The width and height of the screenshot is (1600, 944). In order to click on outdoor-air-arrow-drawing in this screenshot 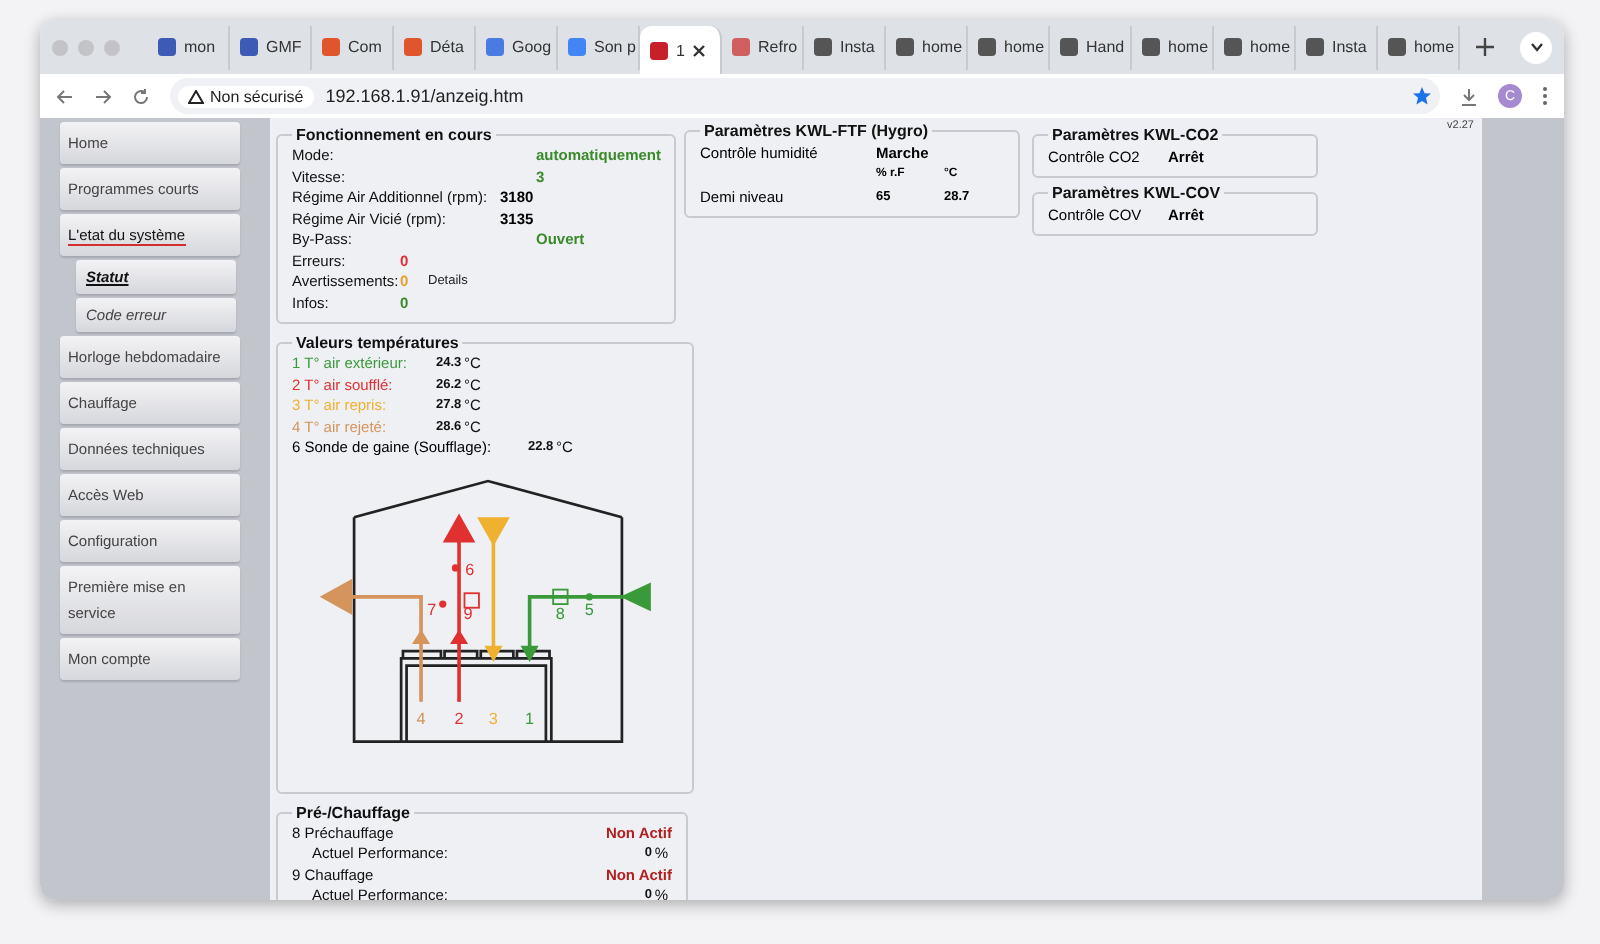, I will do `click(585, 621)`.